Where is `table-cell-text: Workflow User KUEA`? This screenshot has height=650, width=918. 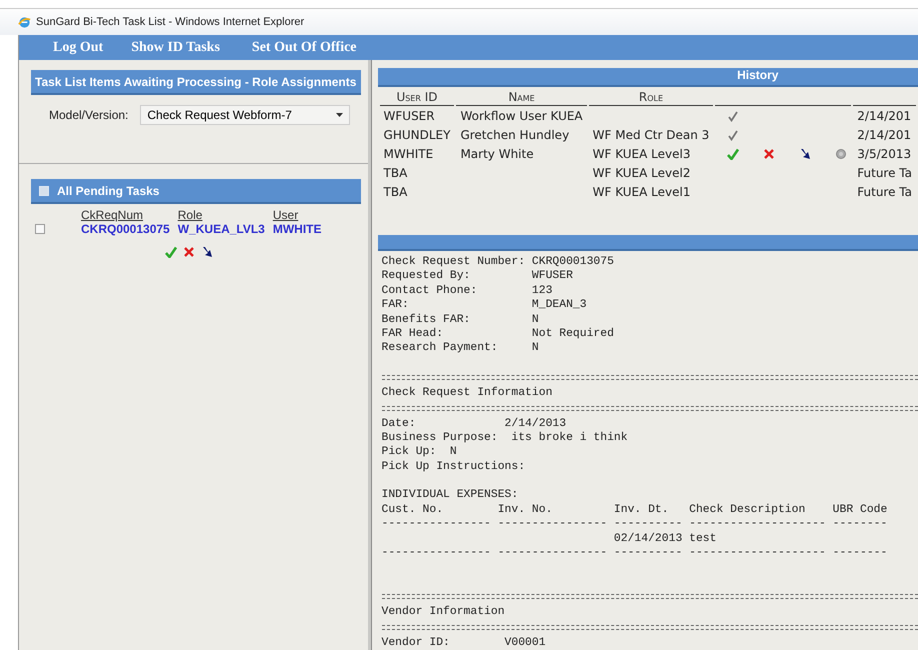 table-cell-text: Workflow User KUEA is located at coordinates (521, 116).